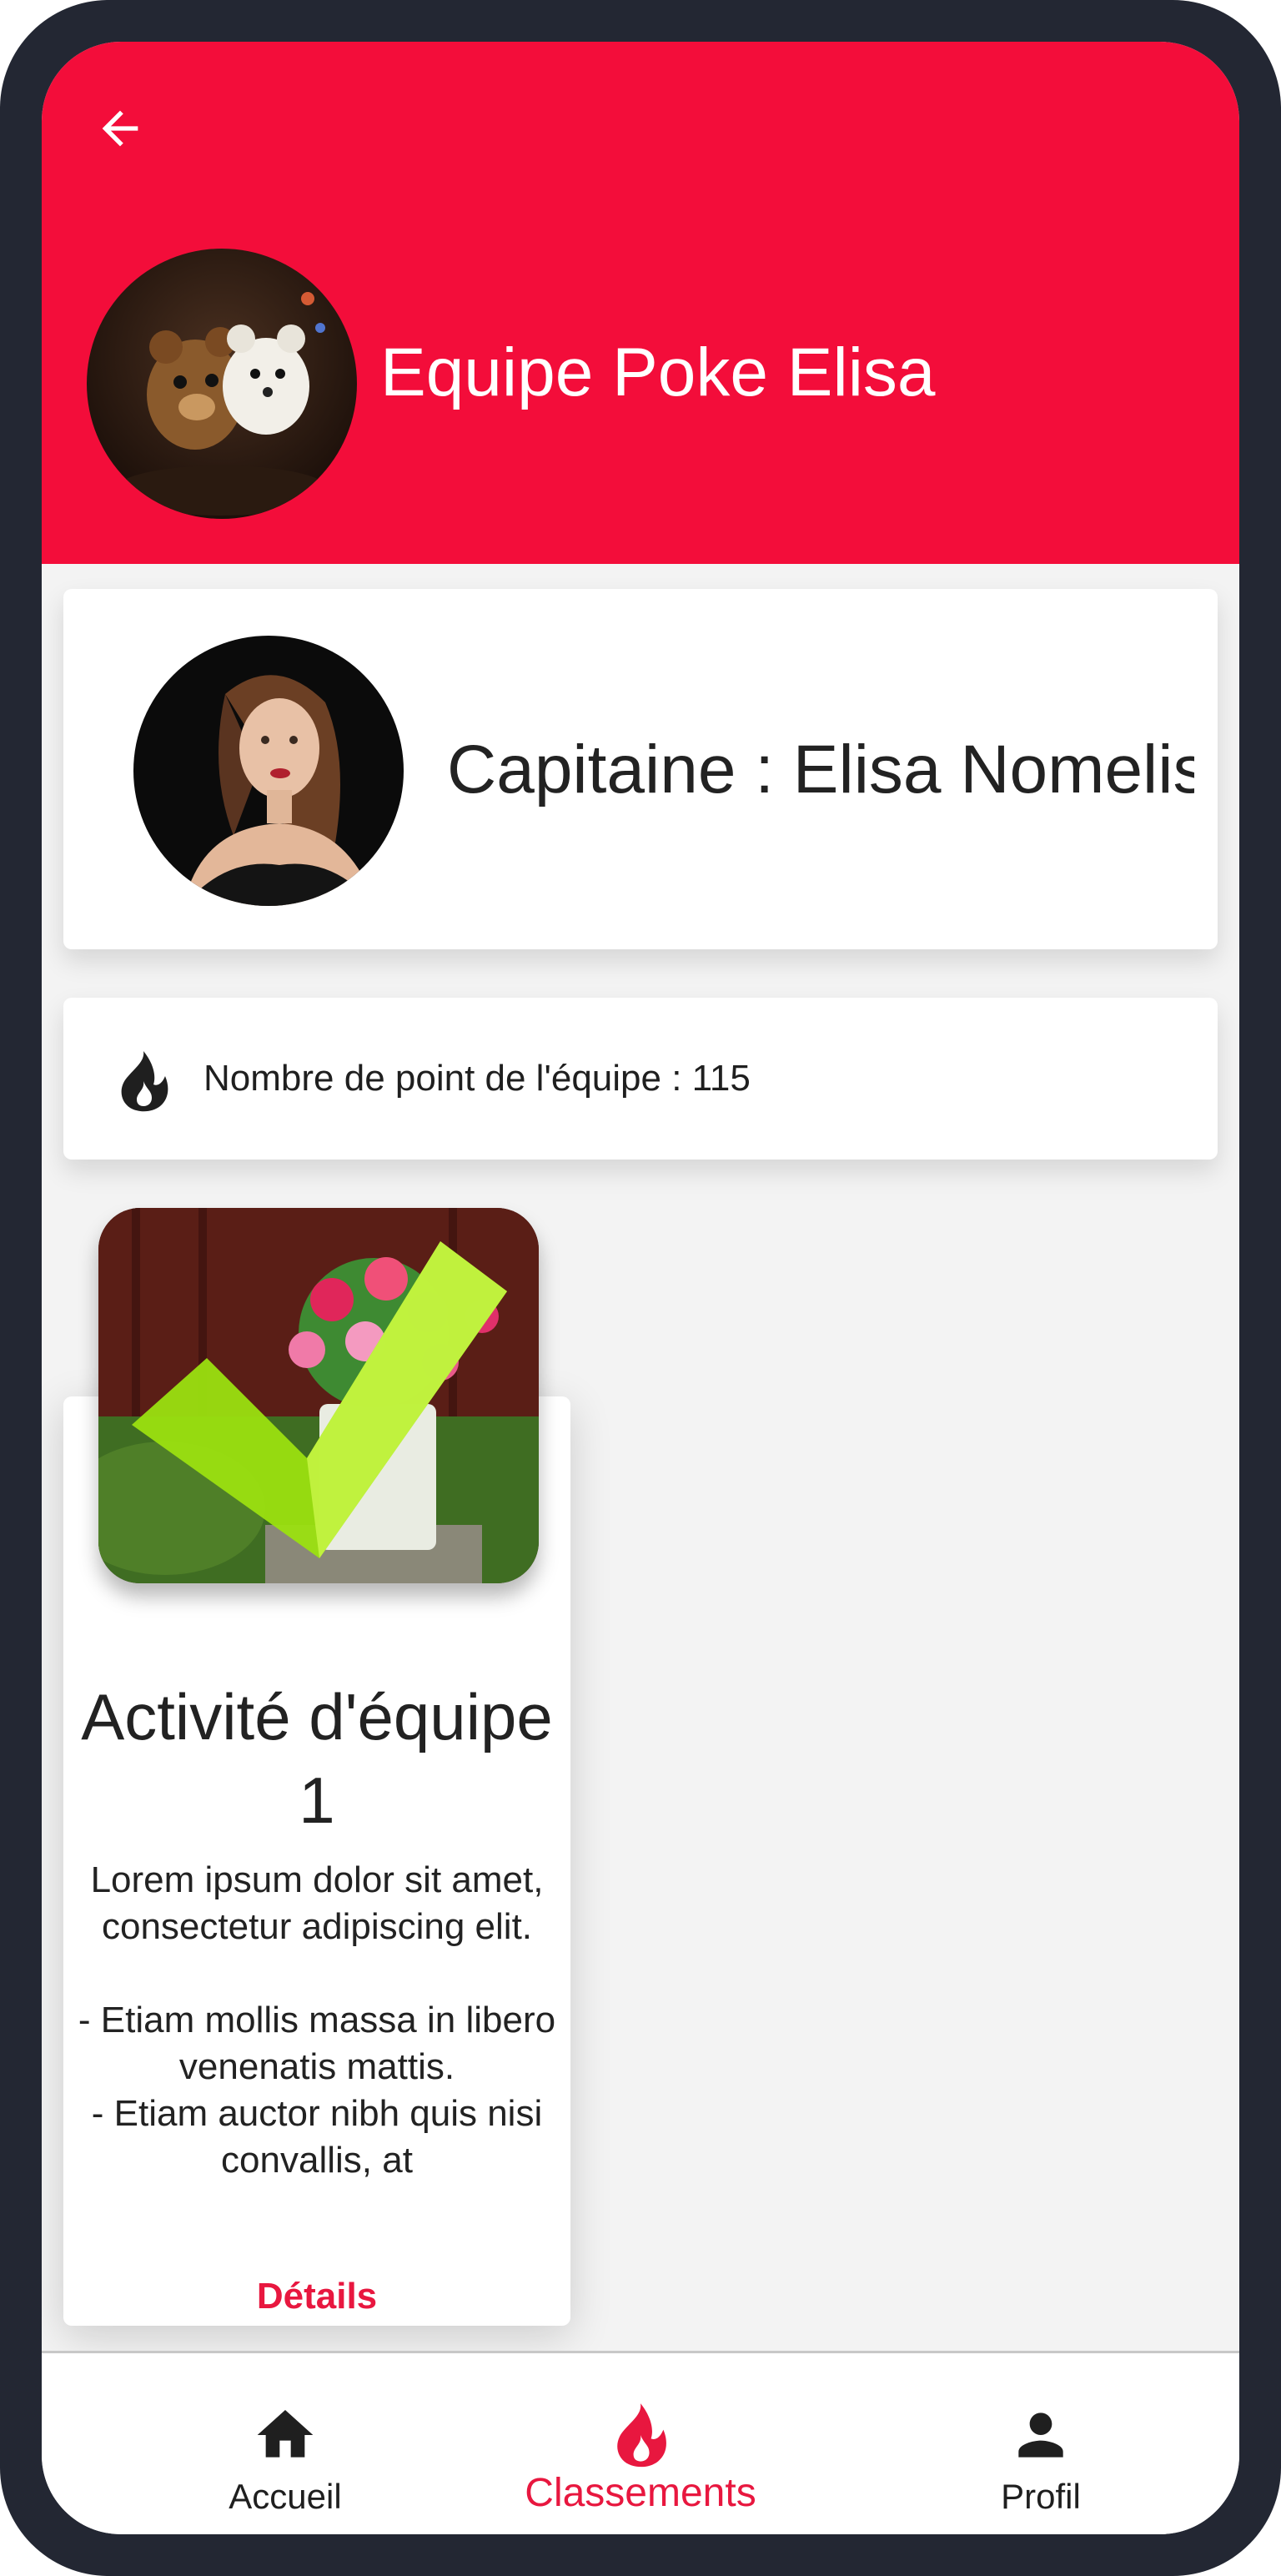  What do you see at coordinates (1040, 2435) in the screenshot?
I see `person-icon` at bounding box center [1040, 2435].